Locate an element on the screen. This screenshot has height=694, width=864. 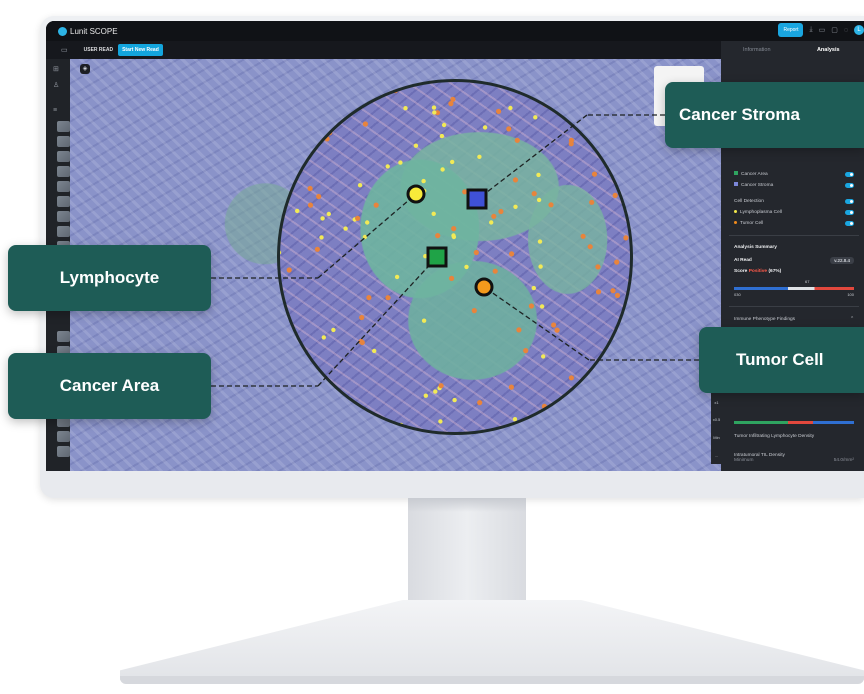
callout-lymphocyte: Lymphocyte is located at coordinates (109, 278).